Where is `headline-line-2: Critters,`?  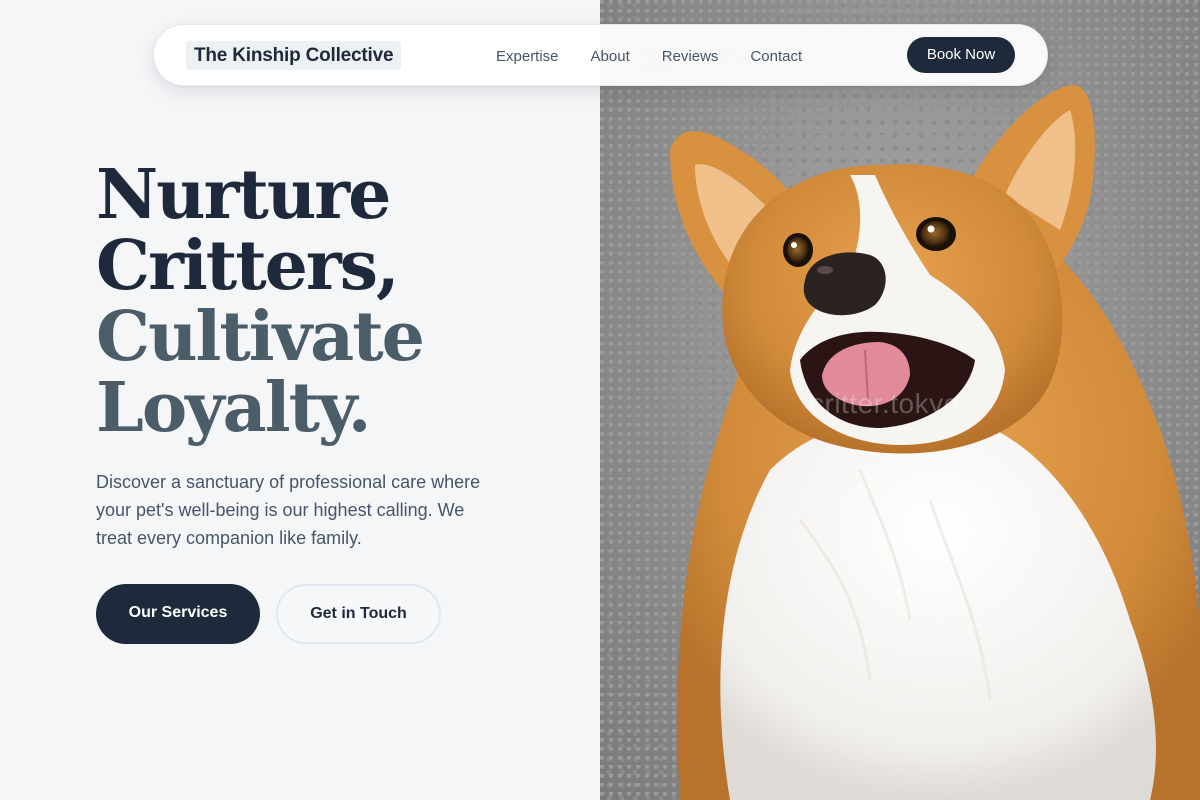 headline-line-2: Critters, is located at coordinates (248, 266).